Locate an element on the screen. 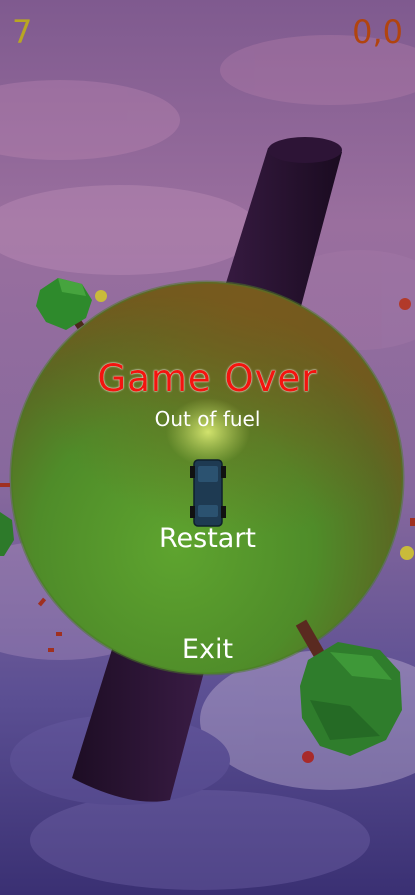  distance-counter: 0,0 is located at coordinates (377, 32).